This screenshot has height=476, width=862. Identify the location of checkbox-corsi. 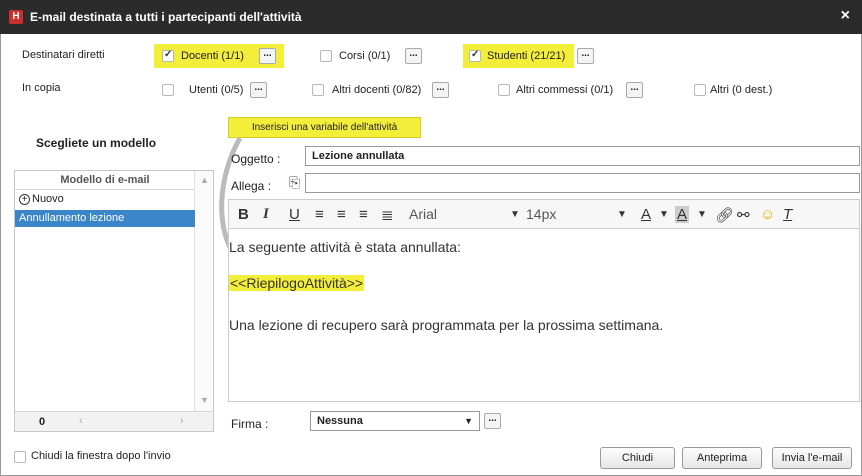
(326, 56).